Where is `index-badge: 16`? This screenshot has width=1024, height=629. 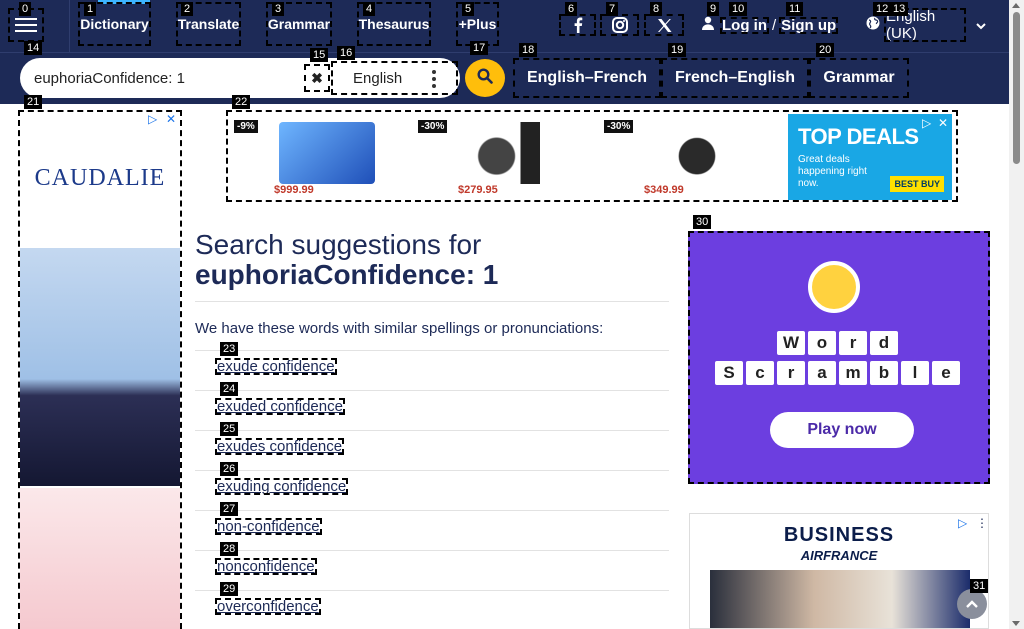 index-badge: 16 is located at coordinates (346, 53).